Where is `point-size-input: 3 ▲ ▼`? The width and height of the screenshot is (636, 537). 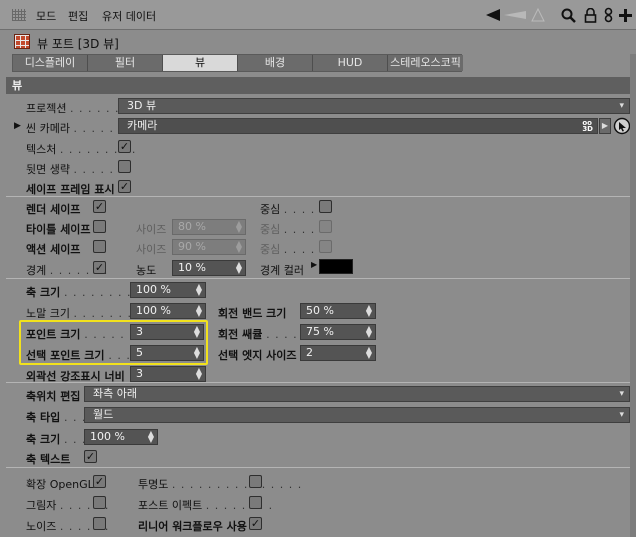
point-size-input: 3 ▲ ▼ is located at coordinates (167, 332).